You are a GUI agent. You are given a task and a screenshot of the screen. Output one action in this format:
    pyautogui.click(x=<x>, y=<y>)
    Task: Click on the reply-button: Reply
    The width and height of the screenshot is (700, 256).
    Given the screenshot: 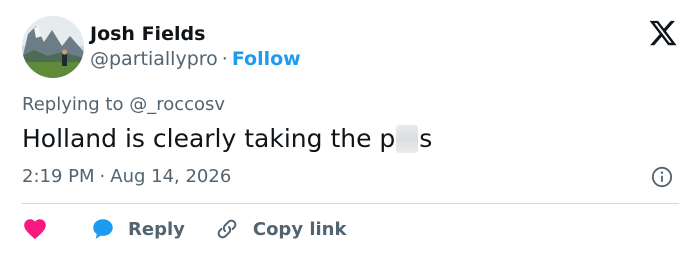 What is the action you would take?
    pyautogui.click(x=137, y=229)
    